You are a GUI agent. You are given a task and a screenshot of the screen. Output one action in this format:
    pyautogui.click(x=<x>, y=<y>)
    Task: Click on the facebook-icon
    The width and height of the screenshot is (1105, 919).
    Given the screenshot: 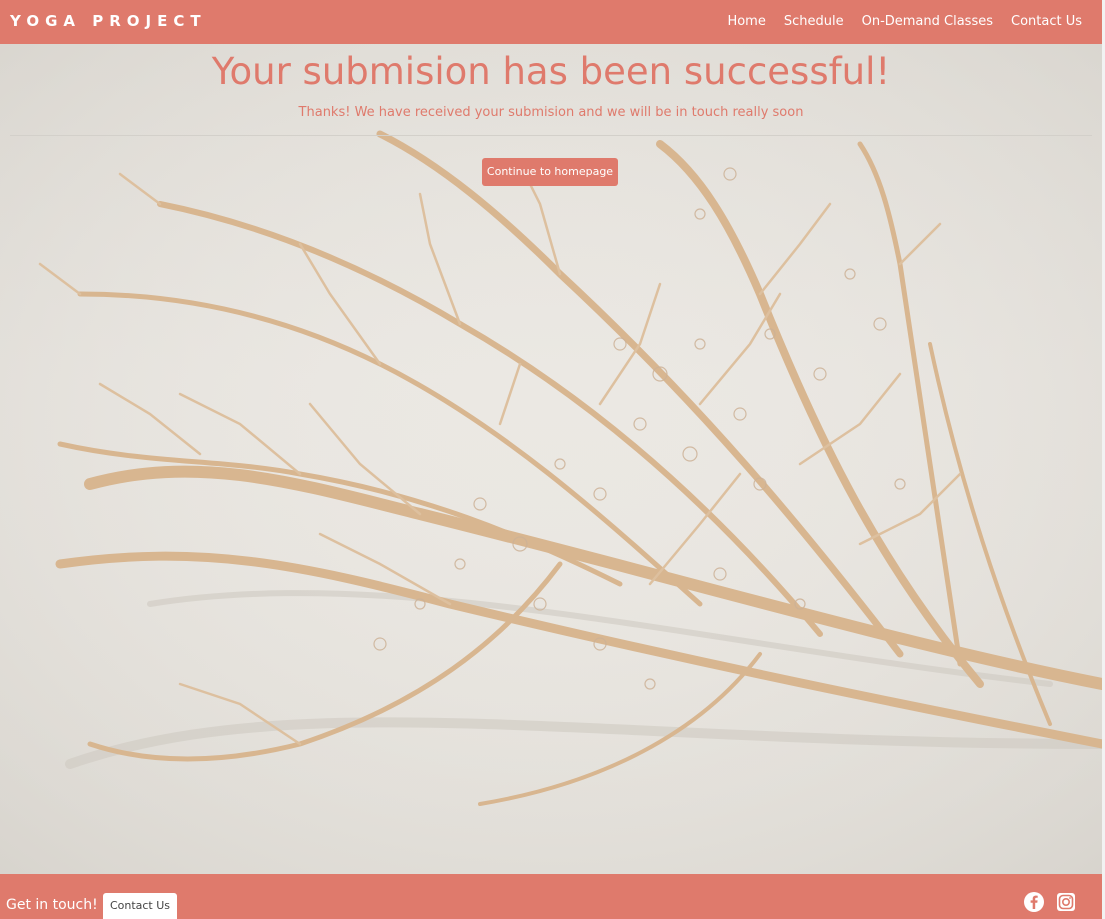 What is the action you would take?
    pyautogui.click(x=1034, y=902)
    